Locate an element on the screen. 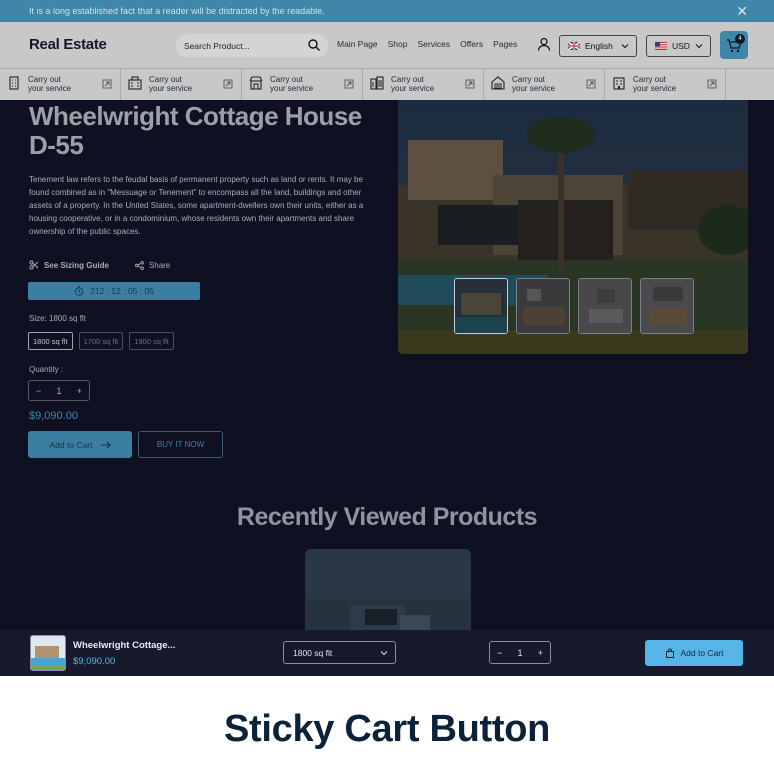 This screenshot has height=784, width=774. language-value: English is located at coordinates (599, 46).